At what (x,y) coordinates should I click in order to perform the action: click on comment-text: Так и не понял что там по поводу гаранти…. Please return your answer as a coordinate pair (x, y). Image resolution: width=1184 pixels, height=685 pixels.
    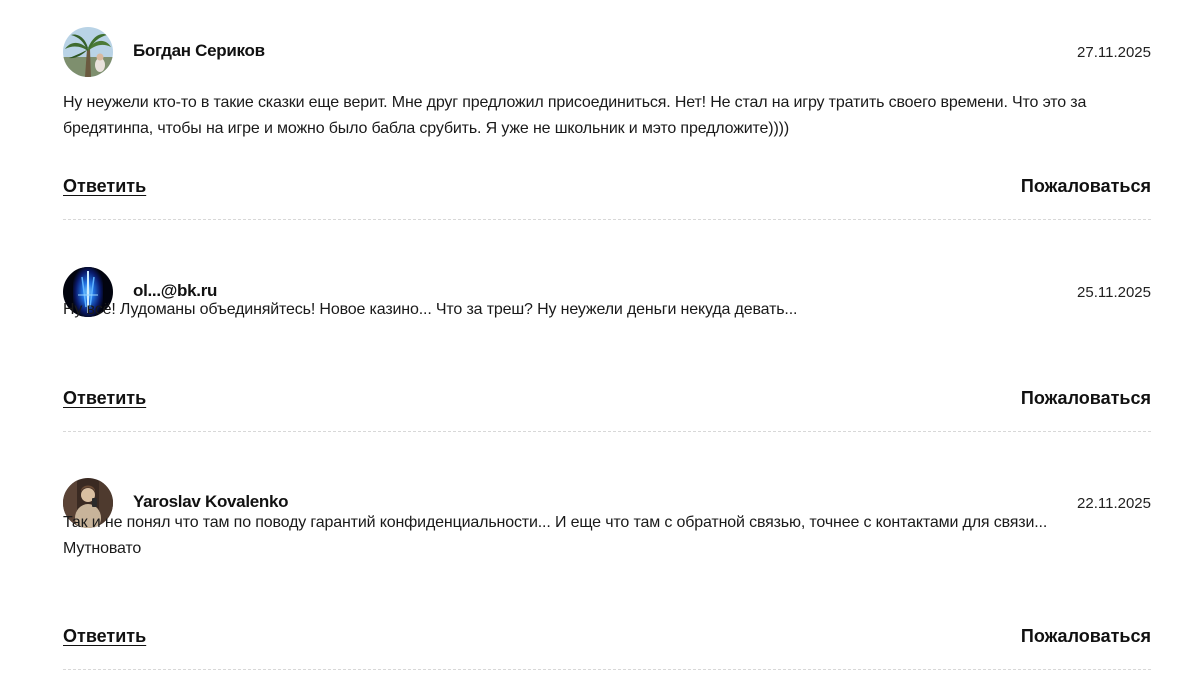
    Looking at the image, I should click on (555, 535).